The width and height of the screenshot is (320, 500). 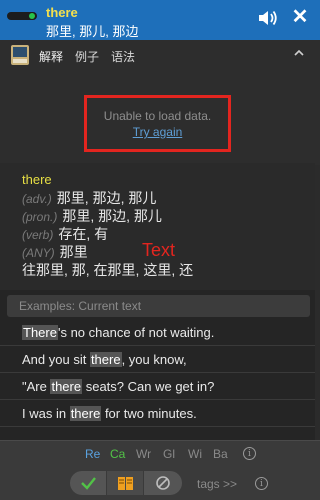 I want to click on check-icon, so click(x=88, y=483).